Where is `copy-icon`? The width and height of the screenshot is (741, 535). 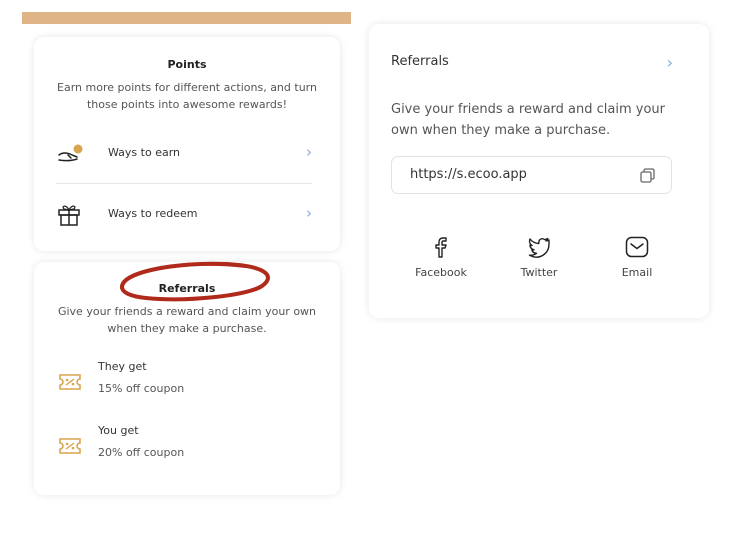 copy-icon is located at coordinates (648, 176).